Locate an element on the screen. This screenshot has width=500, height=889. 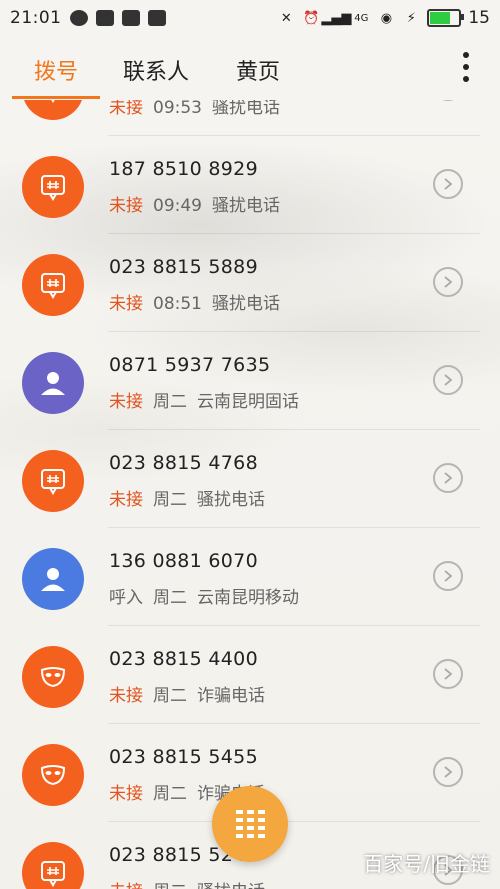
call-number: 0871 5937 7635 is located at coordinates (190, 365).